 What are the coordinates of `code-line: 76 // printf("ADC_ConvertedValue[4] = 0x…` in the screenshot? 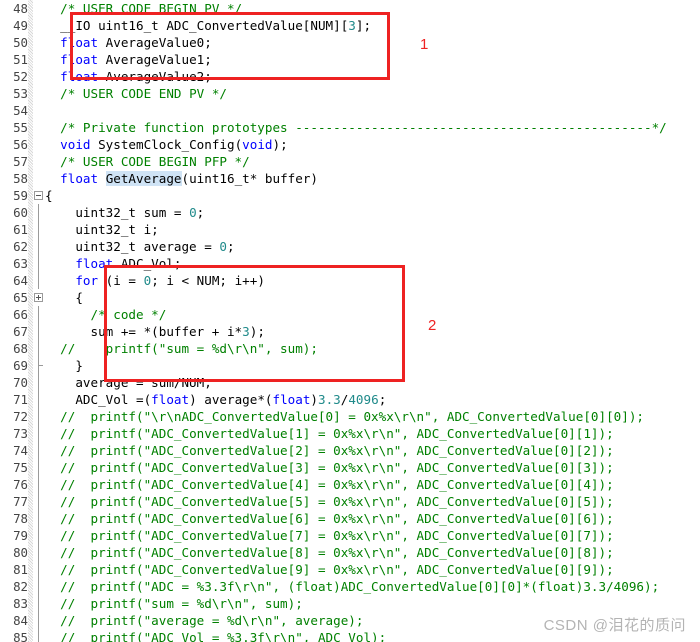 It's located at (350, 484).